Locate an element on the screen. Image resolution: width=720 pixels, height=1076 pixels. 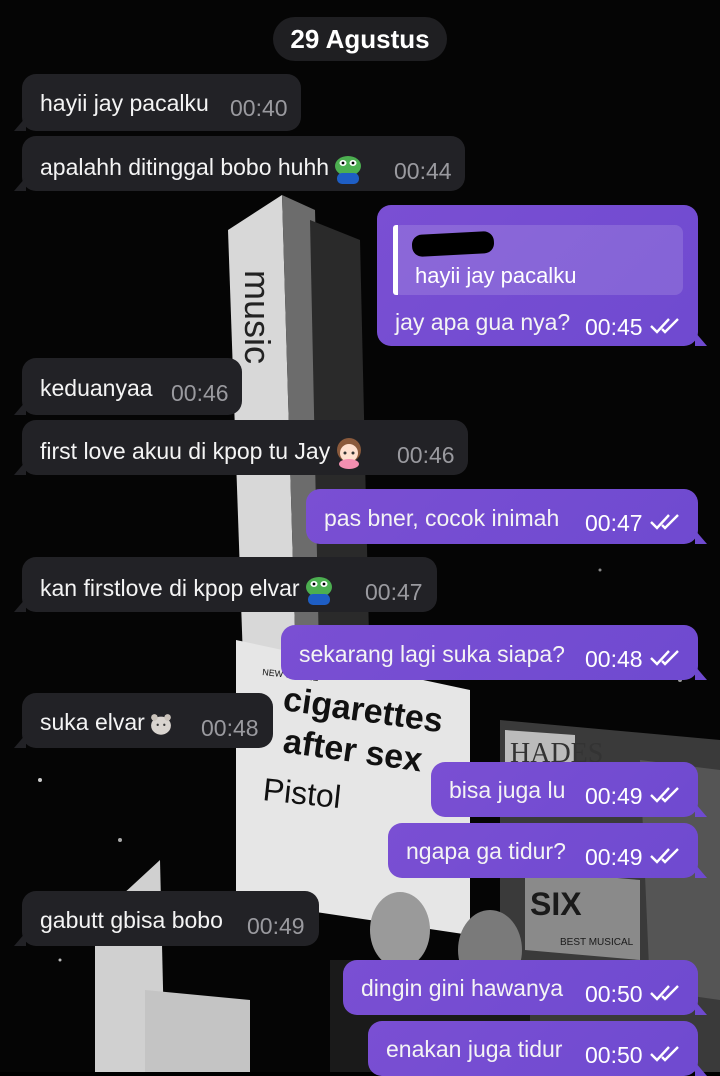
message-bubble-incoming: keduanyaa 00:46 is located at coordinates (128, 386).